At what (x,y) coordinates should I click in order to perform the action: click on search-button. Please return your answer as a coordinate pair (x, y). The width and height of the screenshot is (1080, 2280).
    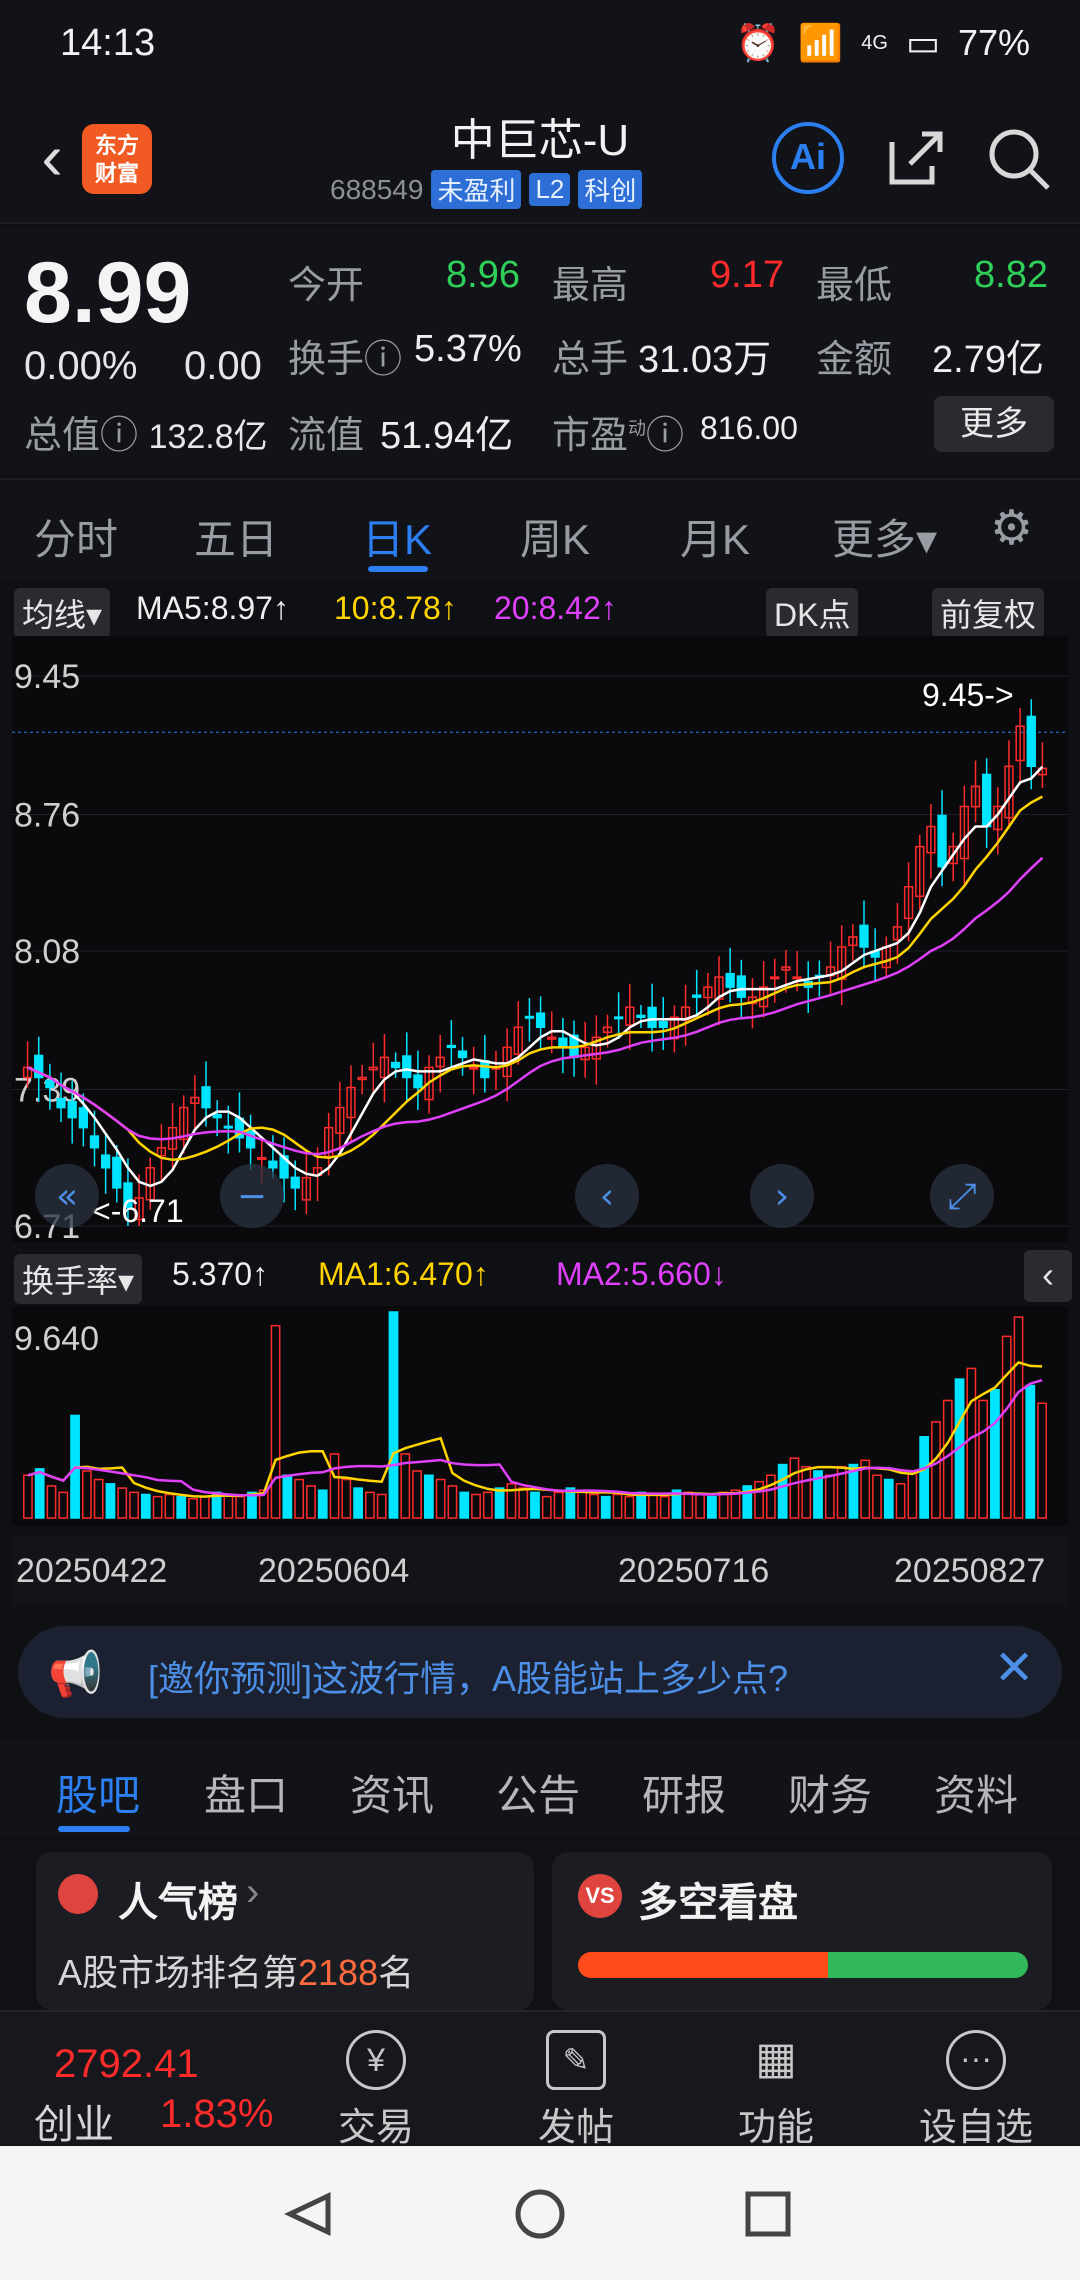
    Looking at the image, I should click on (1018, 158).